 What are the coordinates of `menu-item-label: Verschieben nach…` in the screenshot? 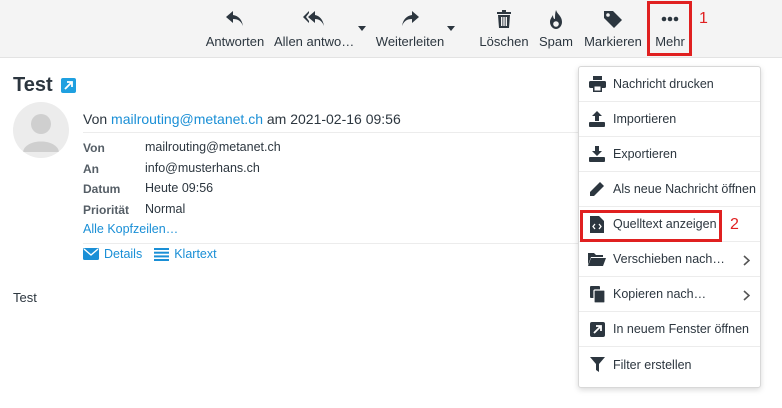 It's located at (669, 259).